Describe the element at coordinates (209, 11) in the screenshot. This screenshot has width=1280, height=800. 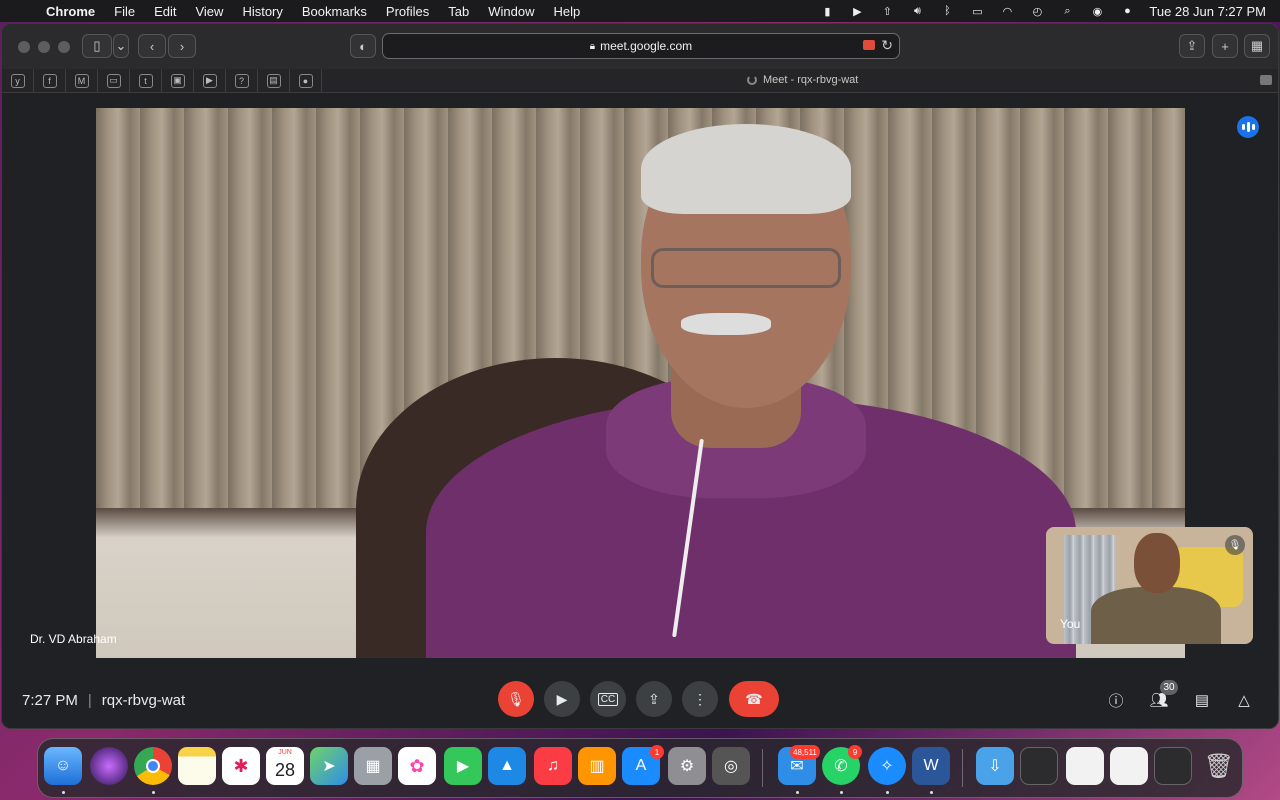
I see `menu-view: View` at that location.